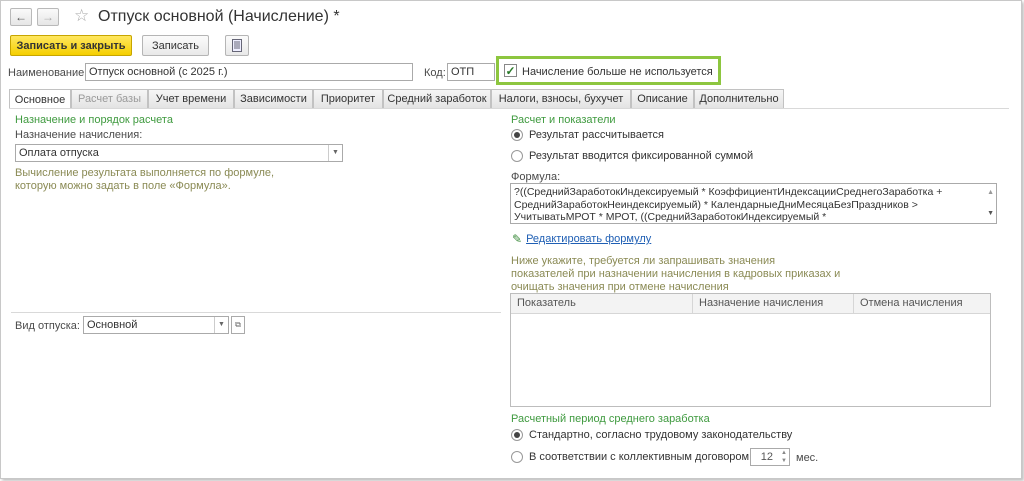  Describe the element at coordinates (990, 193) in the screenshot. I see `scroll-up-icon: ▲` at that location.